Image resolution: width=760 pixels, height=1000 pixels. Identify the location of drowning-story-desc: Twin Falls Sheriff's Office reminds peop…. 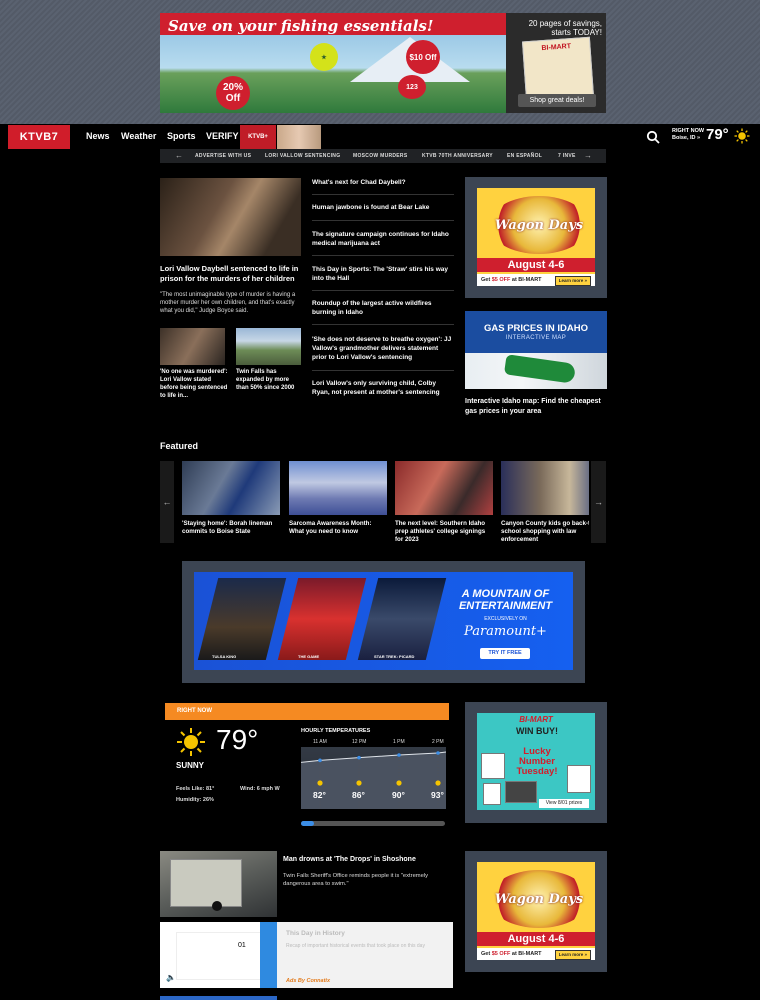
(356, 880).